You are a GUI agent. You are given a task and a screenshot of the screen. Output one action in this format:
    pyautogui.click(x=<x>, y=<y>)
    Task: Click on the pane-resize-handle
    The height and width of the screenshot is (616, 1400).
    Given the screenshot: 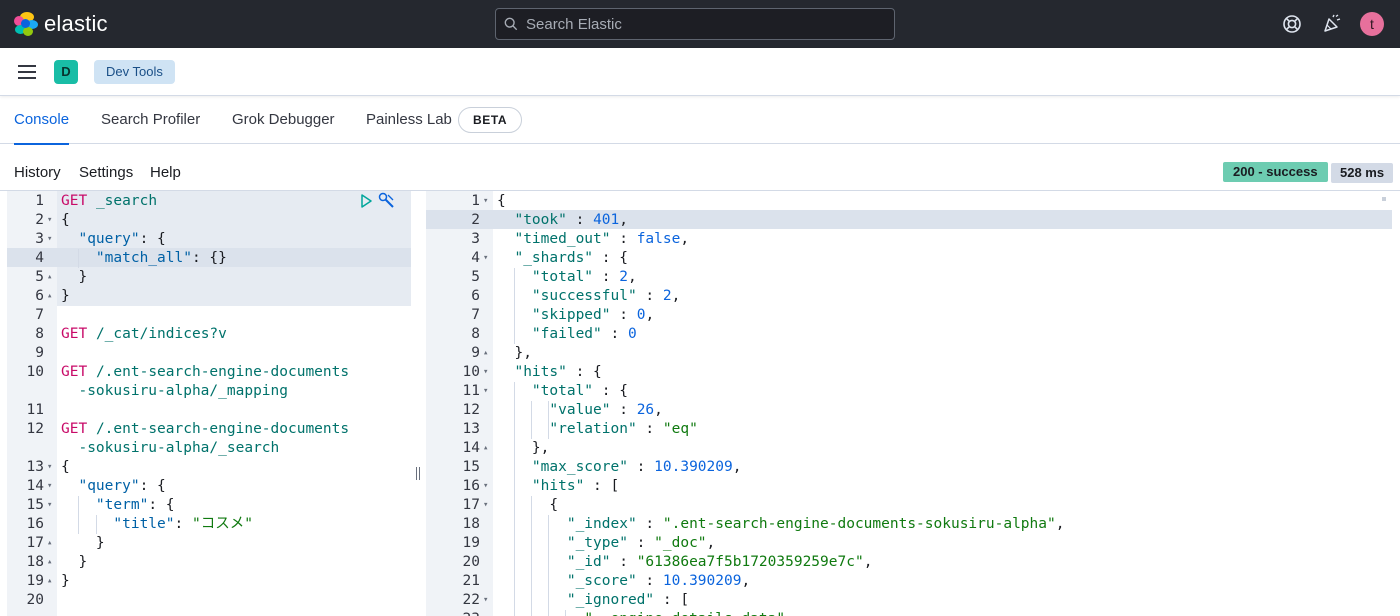 What is the action you would take?
    pyautogui.click(x=418, y=474)
    